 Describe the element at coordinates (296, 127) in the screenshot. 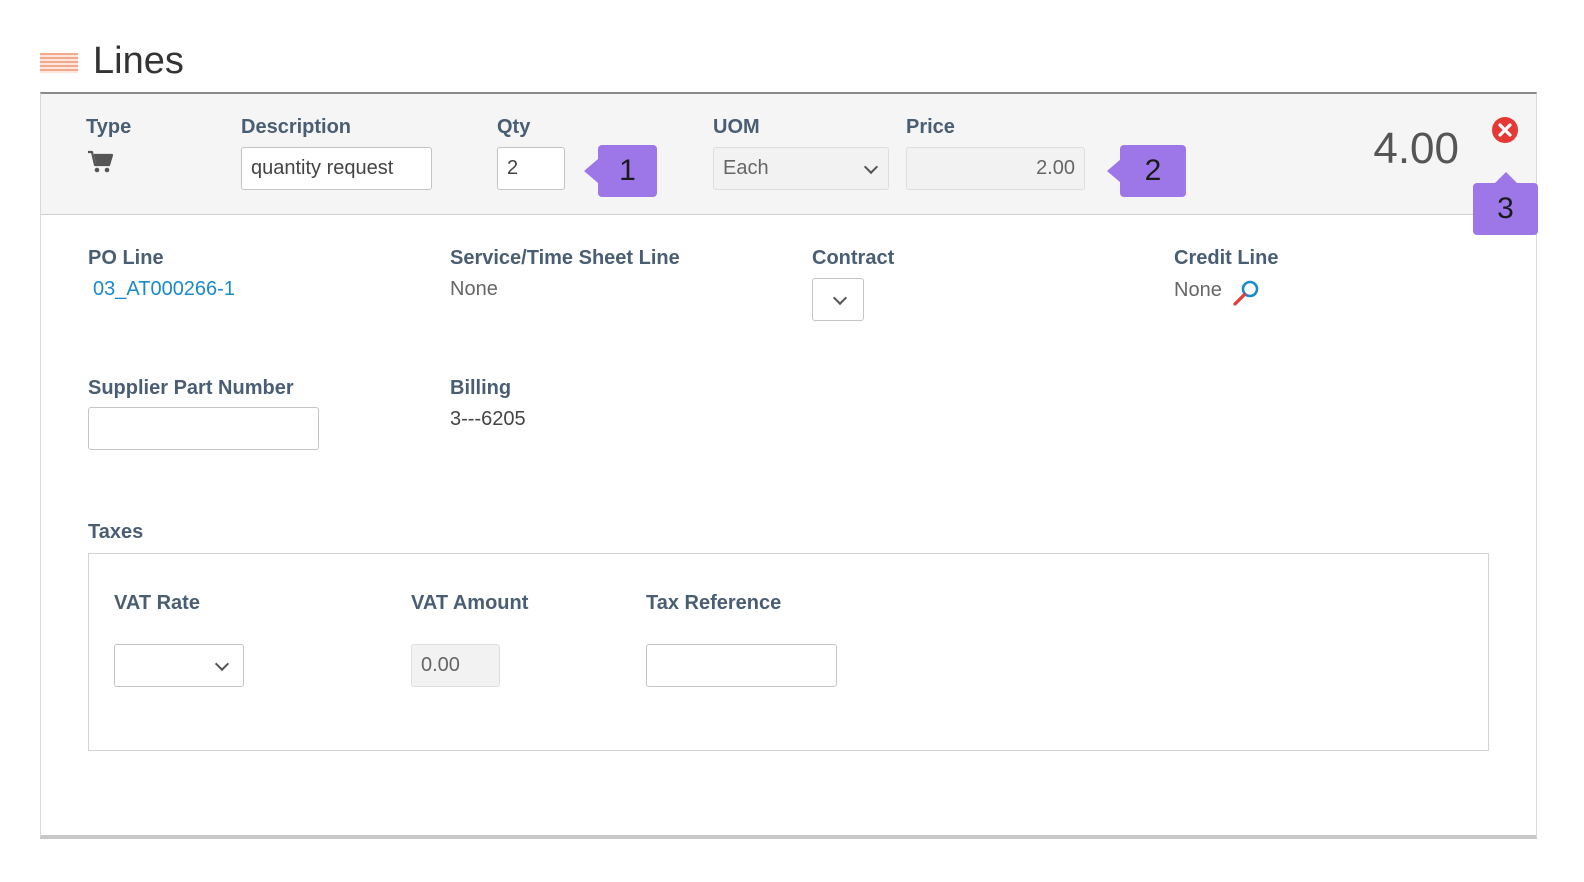

I see `description-label: Description` at that location.